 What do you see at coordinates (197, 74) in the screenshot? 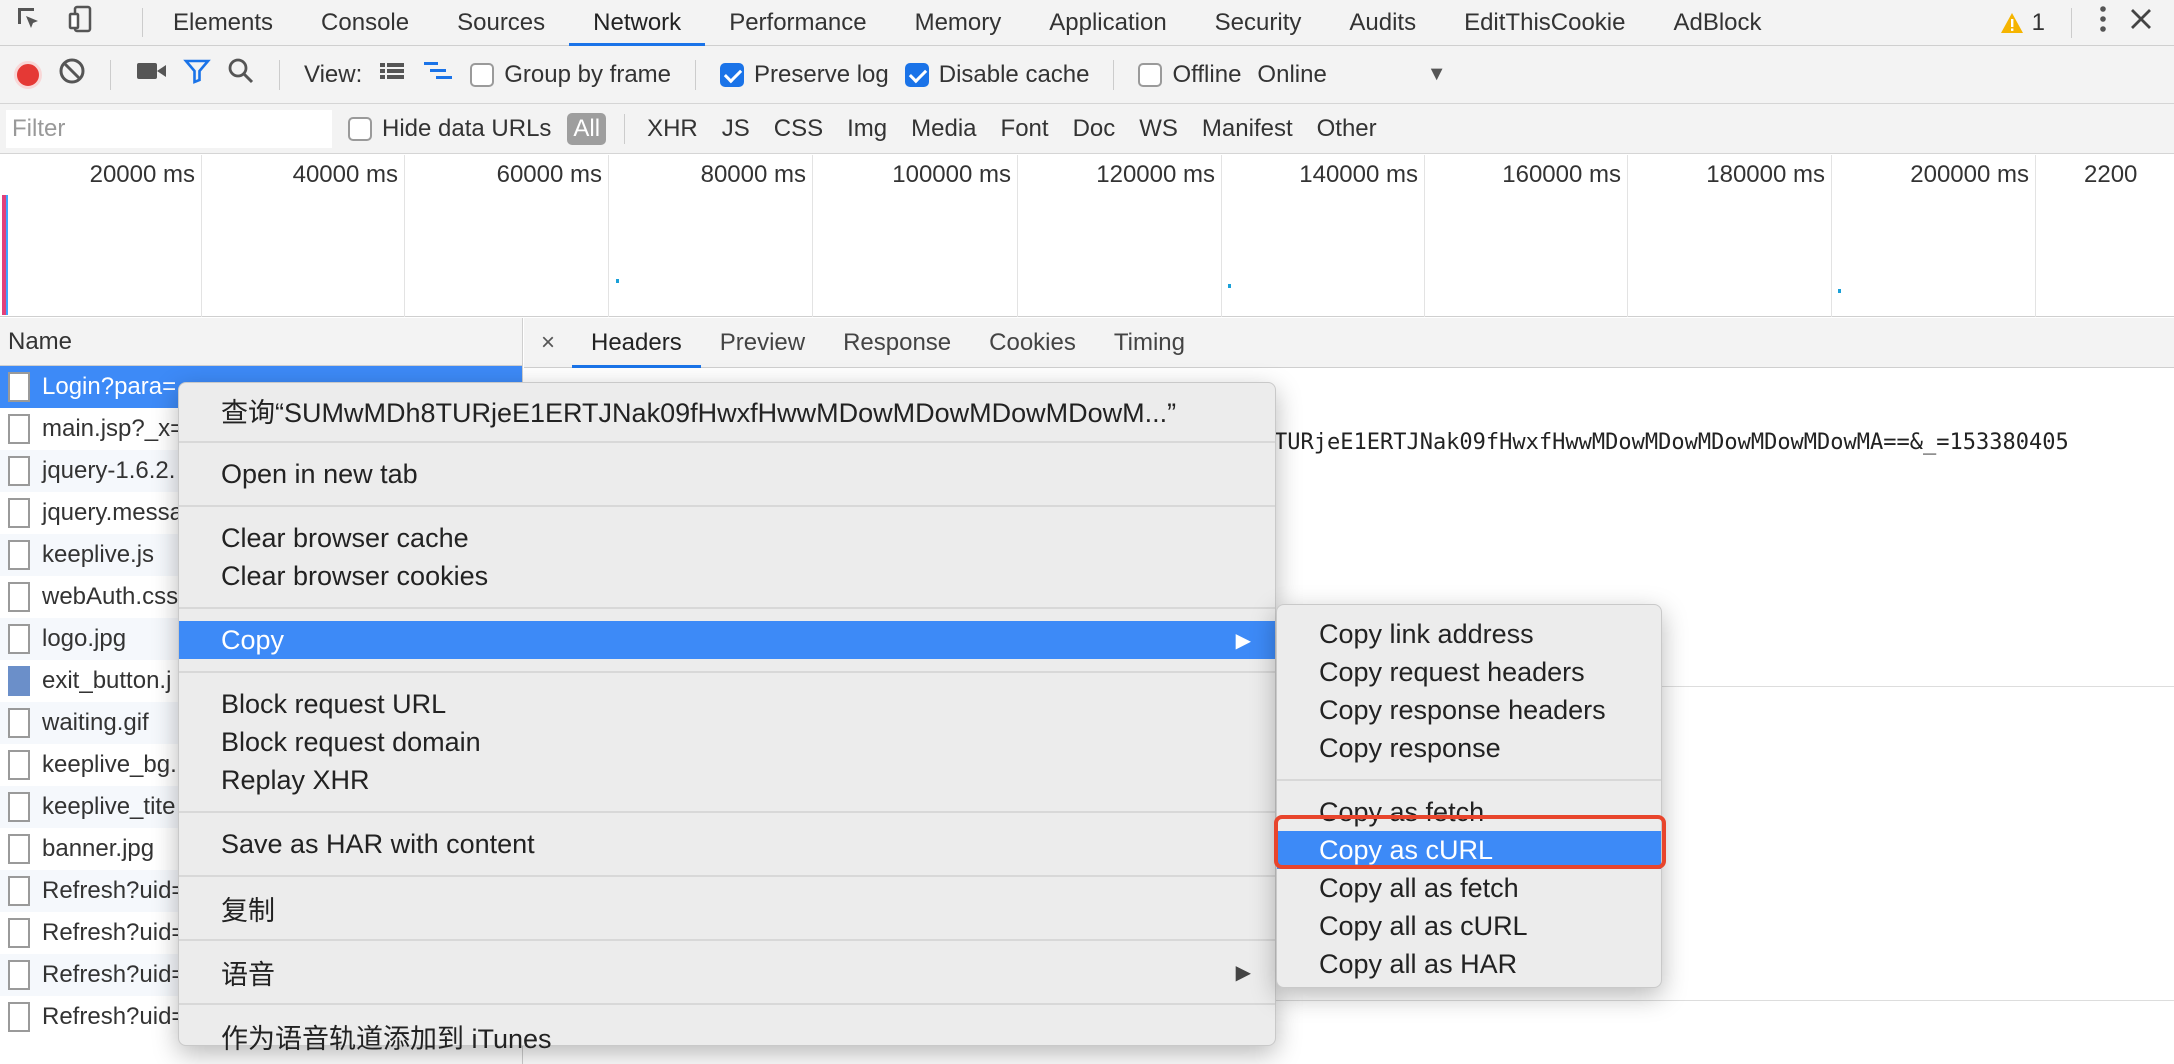
I see `filter-funnel-icon` at bounding box center [197, 74].